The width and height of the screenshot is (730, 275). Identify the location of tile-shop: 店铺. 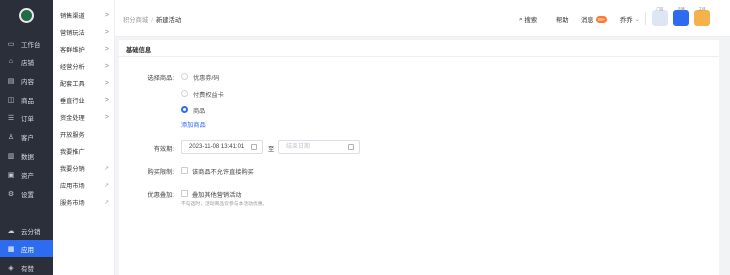
(681, 16).